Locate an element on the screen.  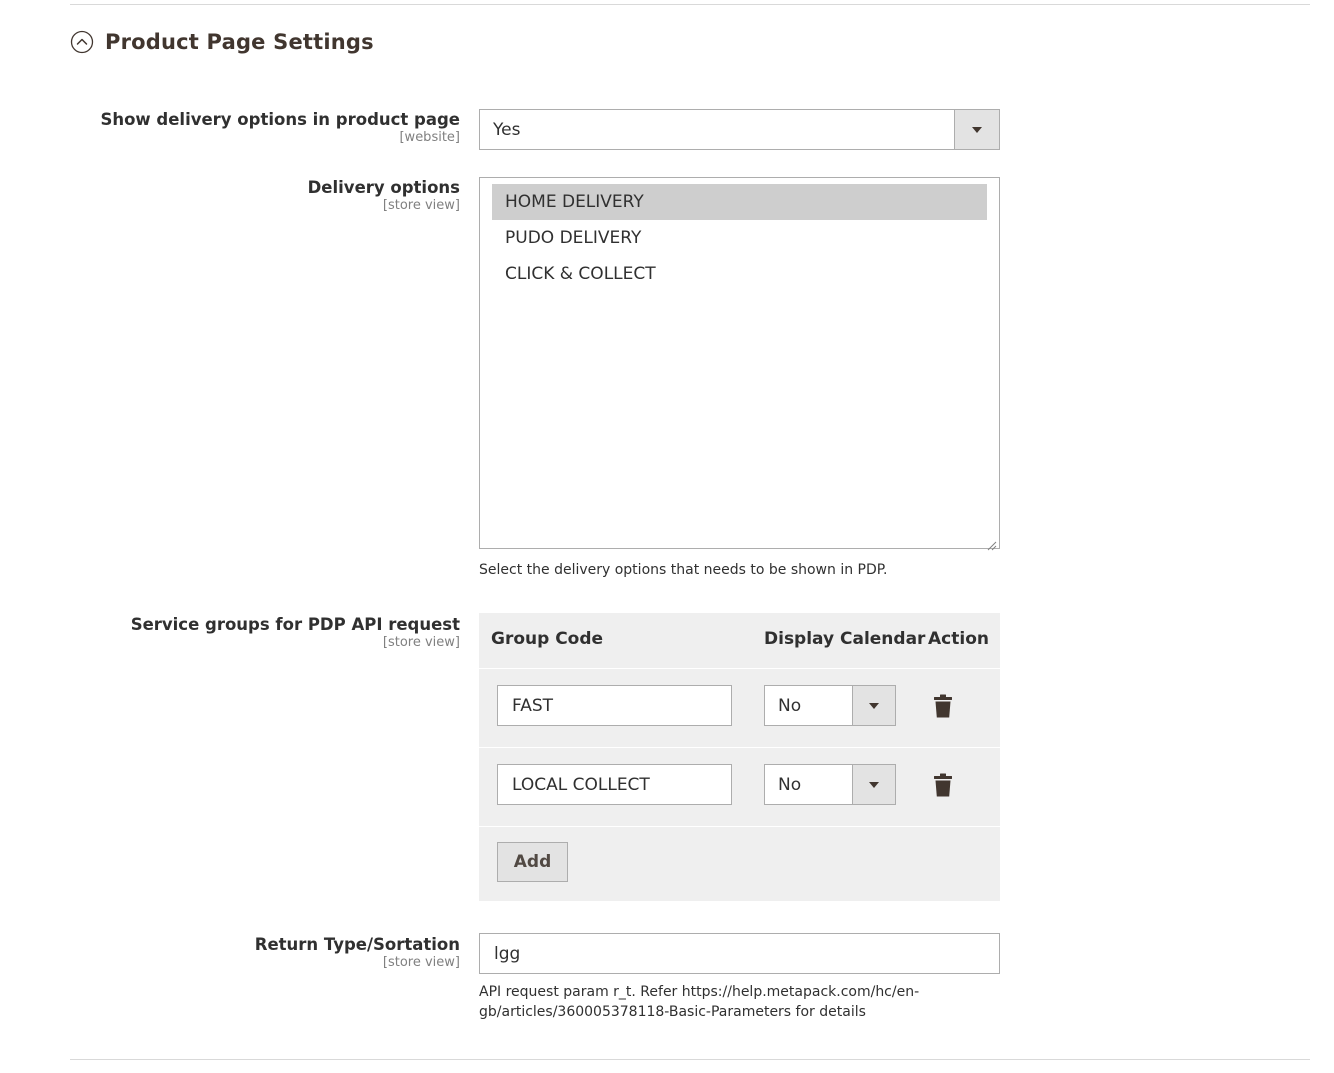
return-type-input: lgg is located at coordinates (739, 953).